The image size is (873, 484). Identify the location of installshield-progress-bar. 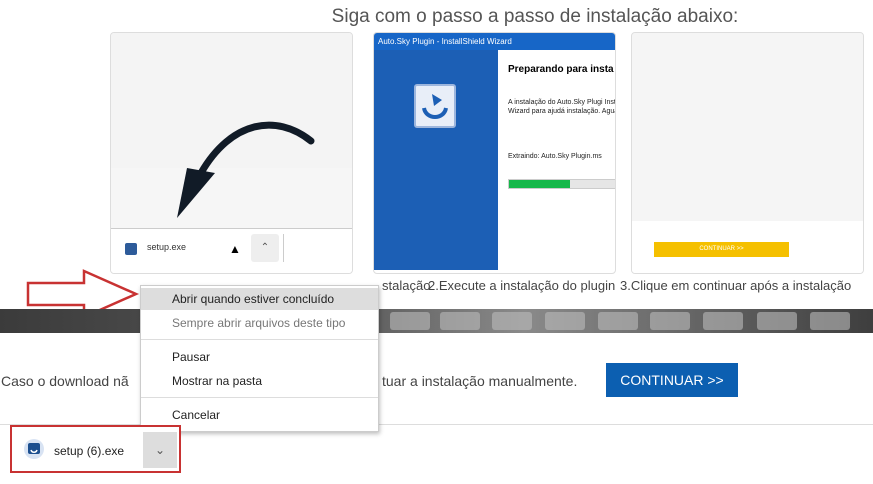
(561, 184).